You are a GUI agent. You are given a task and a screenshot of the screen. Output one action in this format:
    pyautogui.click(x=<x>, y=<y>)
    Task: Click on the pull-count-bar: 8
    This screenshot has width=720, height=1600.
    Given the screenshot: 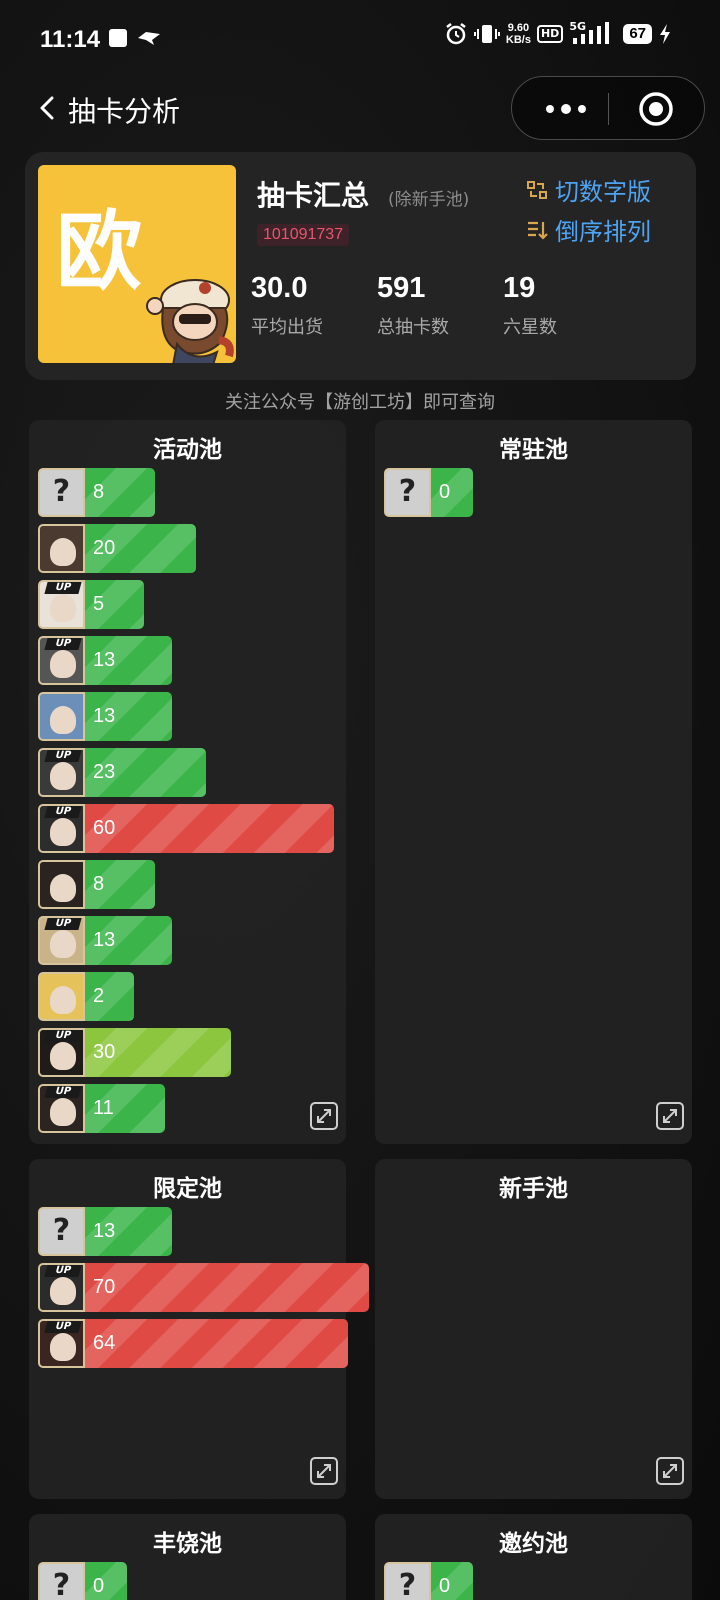 What is the action you would take?
    pyautogui.click(x=120, y=884)
    